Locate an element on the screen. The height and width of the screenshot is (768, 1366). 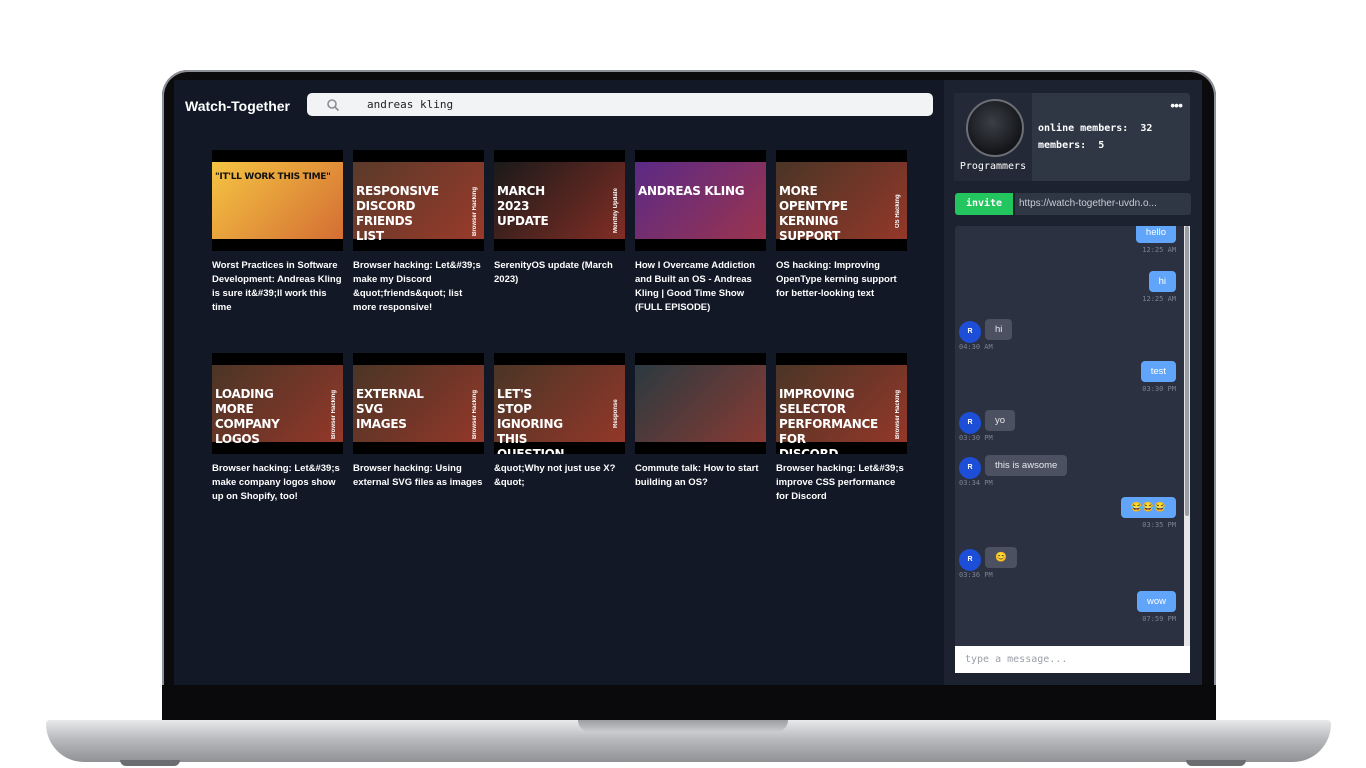
laptop-foot-left is located at coordinates (150, 763).